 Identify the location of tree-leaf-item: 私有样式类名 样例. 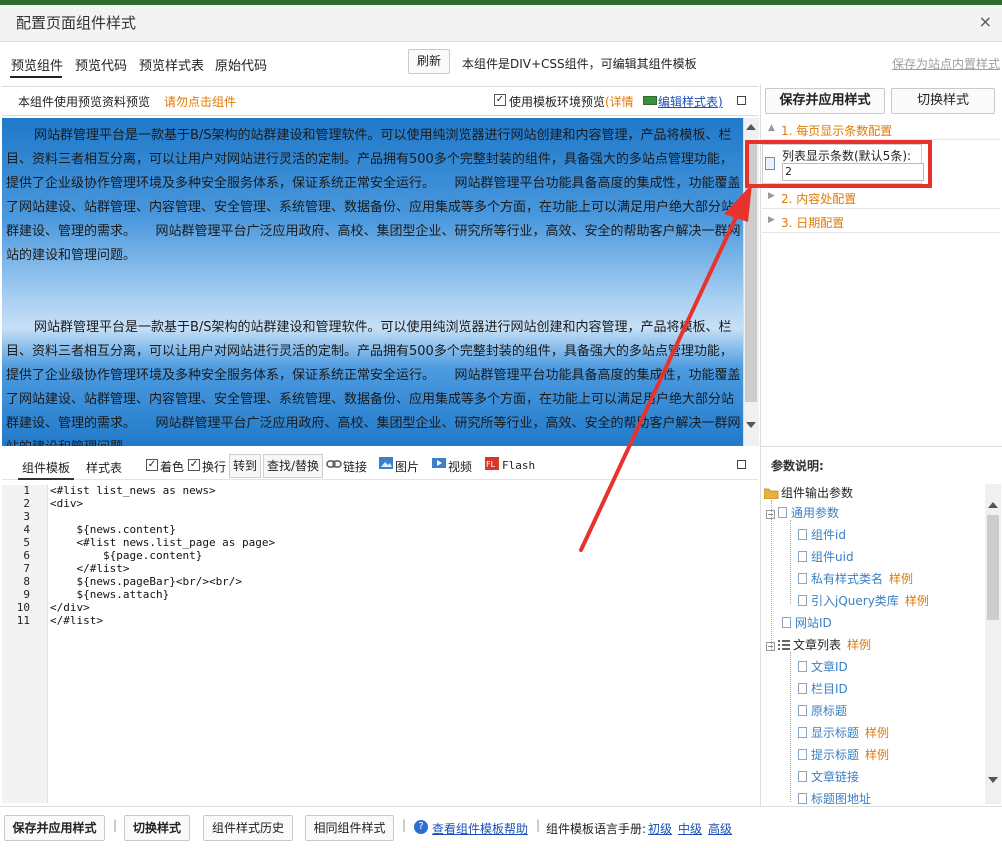
(855, 578).